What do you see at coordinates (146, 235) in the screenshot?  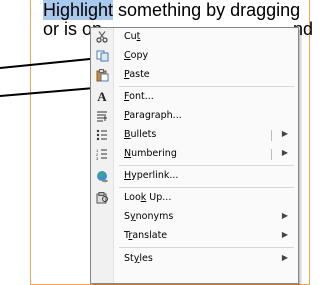 I see `menu-item-label: Translate` at bounding box center [146, 235].